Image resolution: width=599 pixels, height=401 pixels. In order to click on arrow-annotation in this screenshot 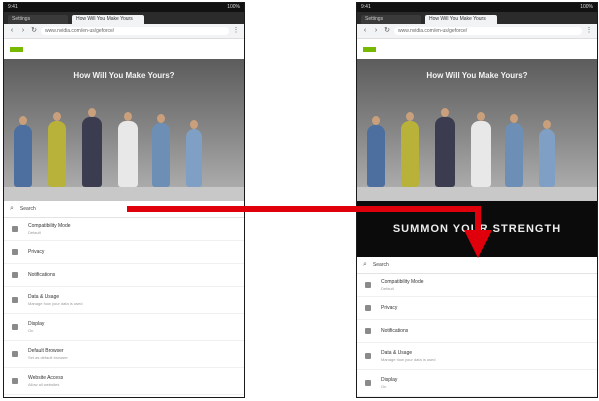, I will do `click(309, 232)`.